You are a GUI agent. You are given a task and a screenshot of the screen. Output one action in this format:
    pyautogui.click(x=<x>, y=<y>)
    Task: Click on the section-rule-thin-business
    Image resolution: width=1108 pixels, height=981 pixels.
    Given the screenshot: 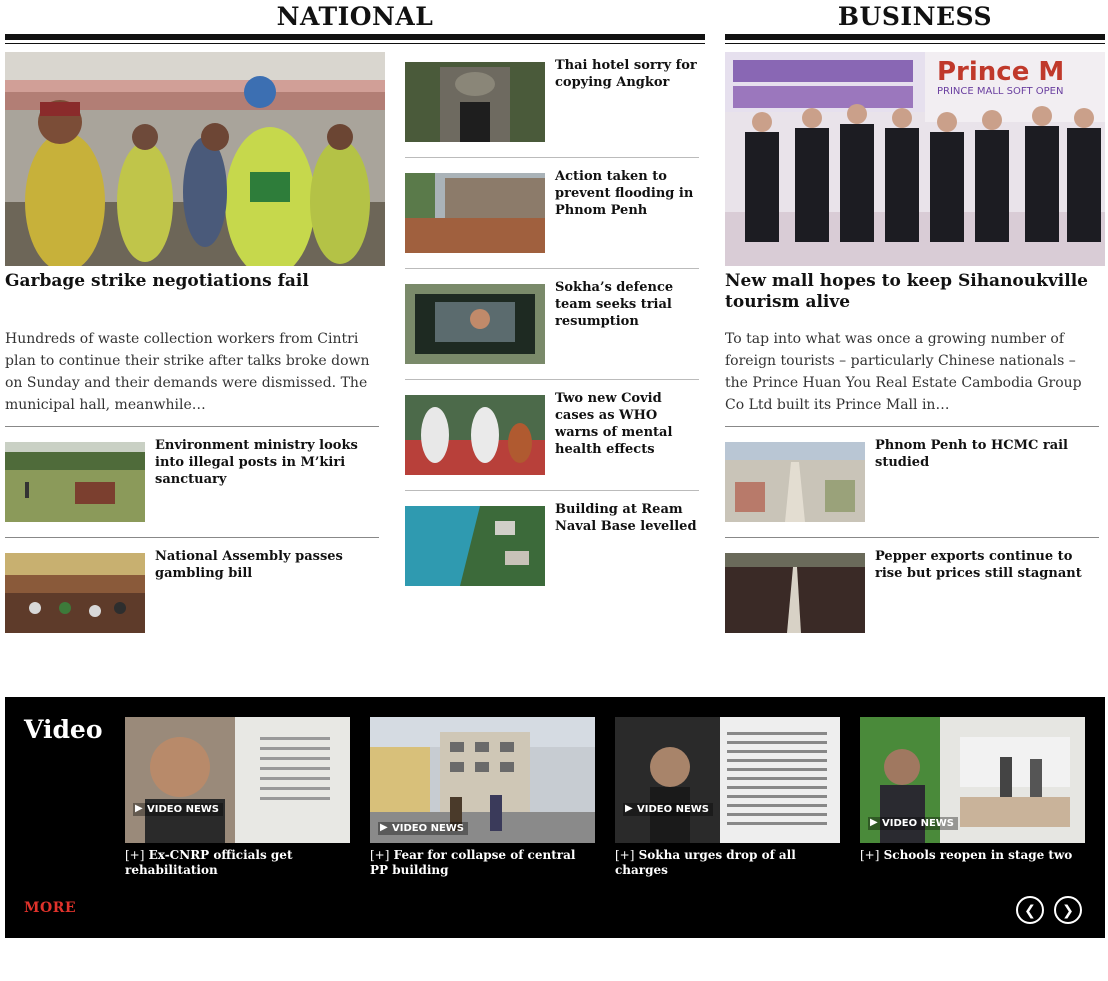 What is the action you would take?
    pyautogui.click(x=915, y=43)
    